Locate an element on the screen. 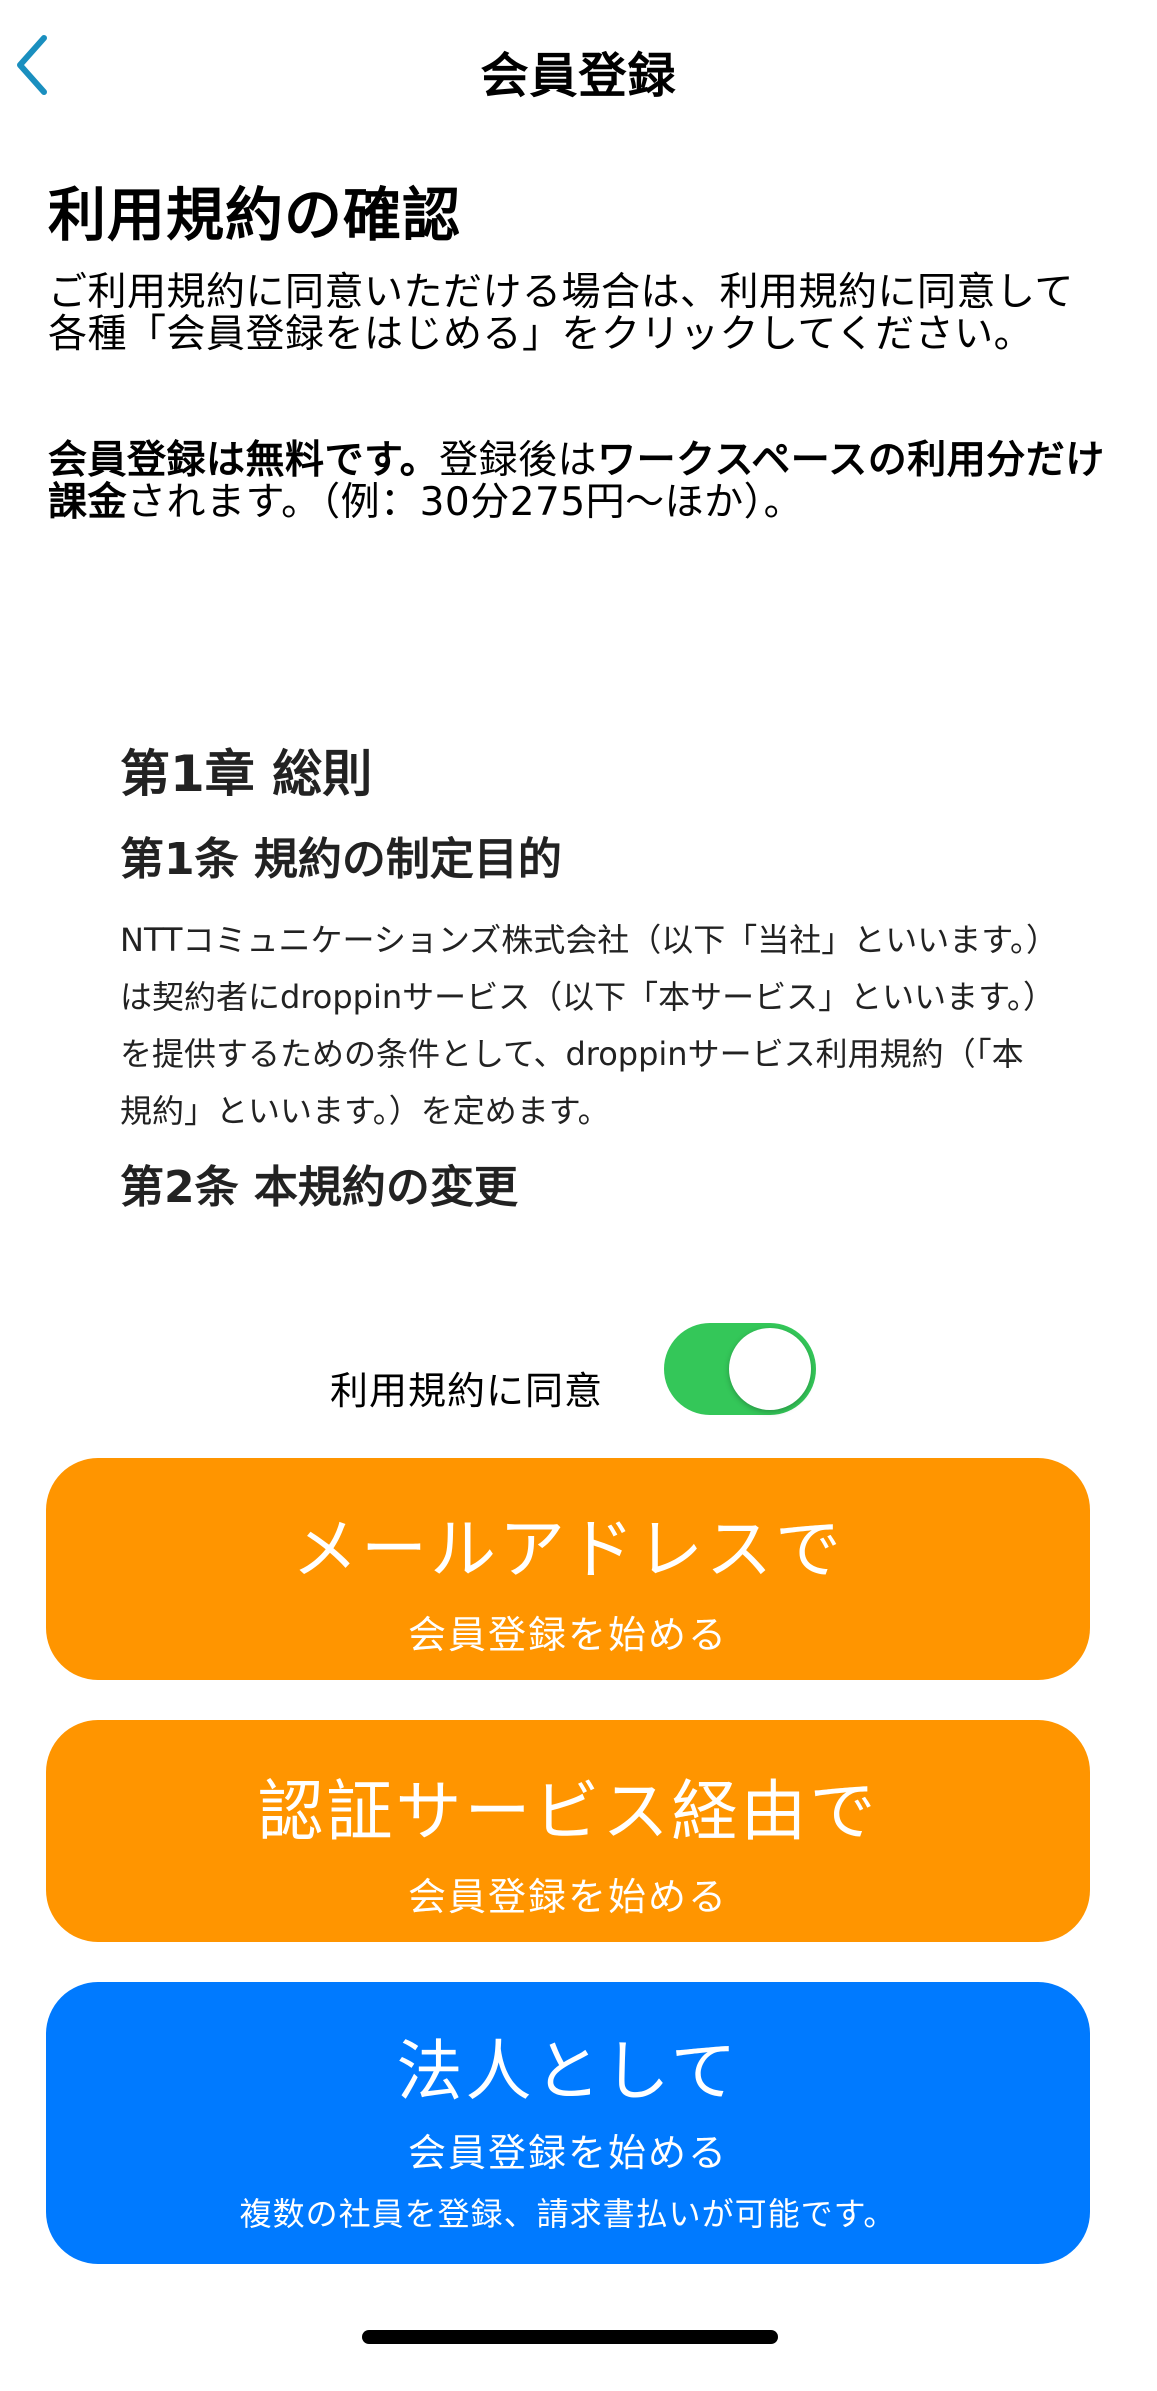 This screenshot has height=2391, width=1157. fee-free-text: 会員登録は無料です。 is located at coordinates (244, 460).